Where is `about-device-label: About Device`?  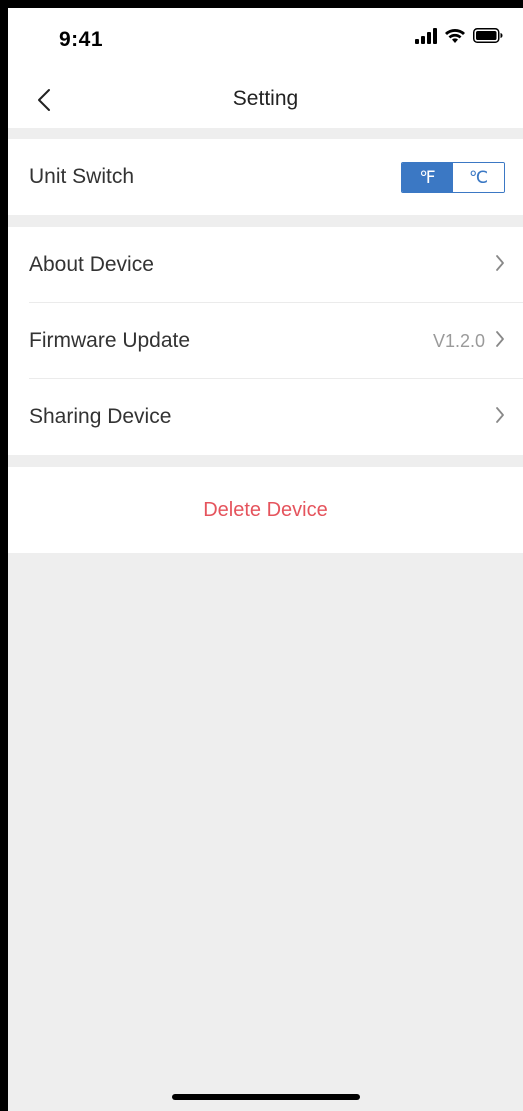 about-device-label: About Device is located at coordinates (91, 264).